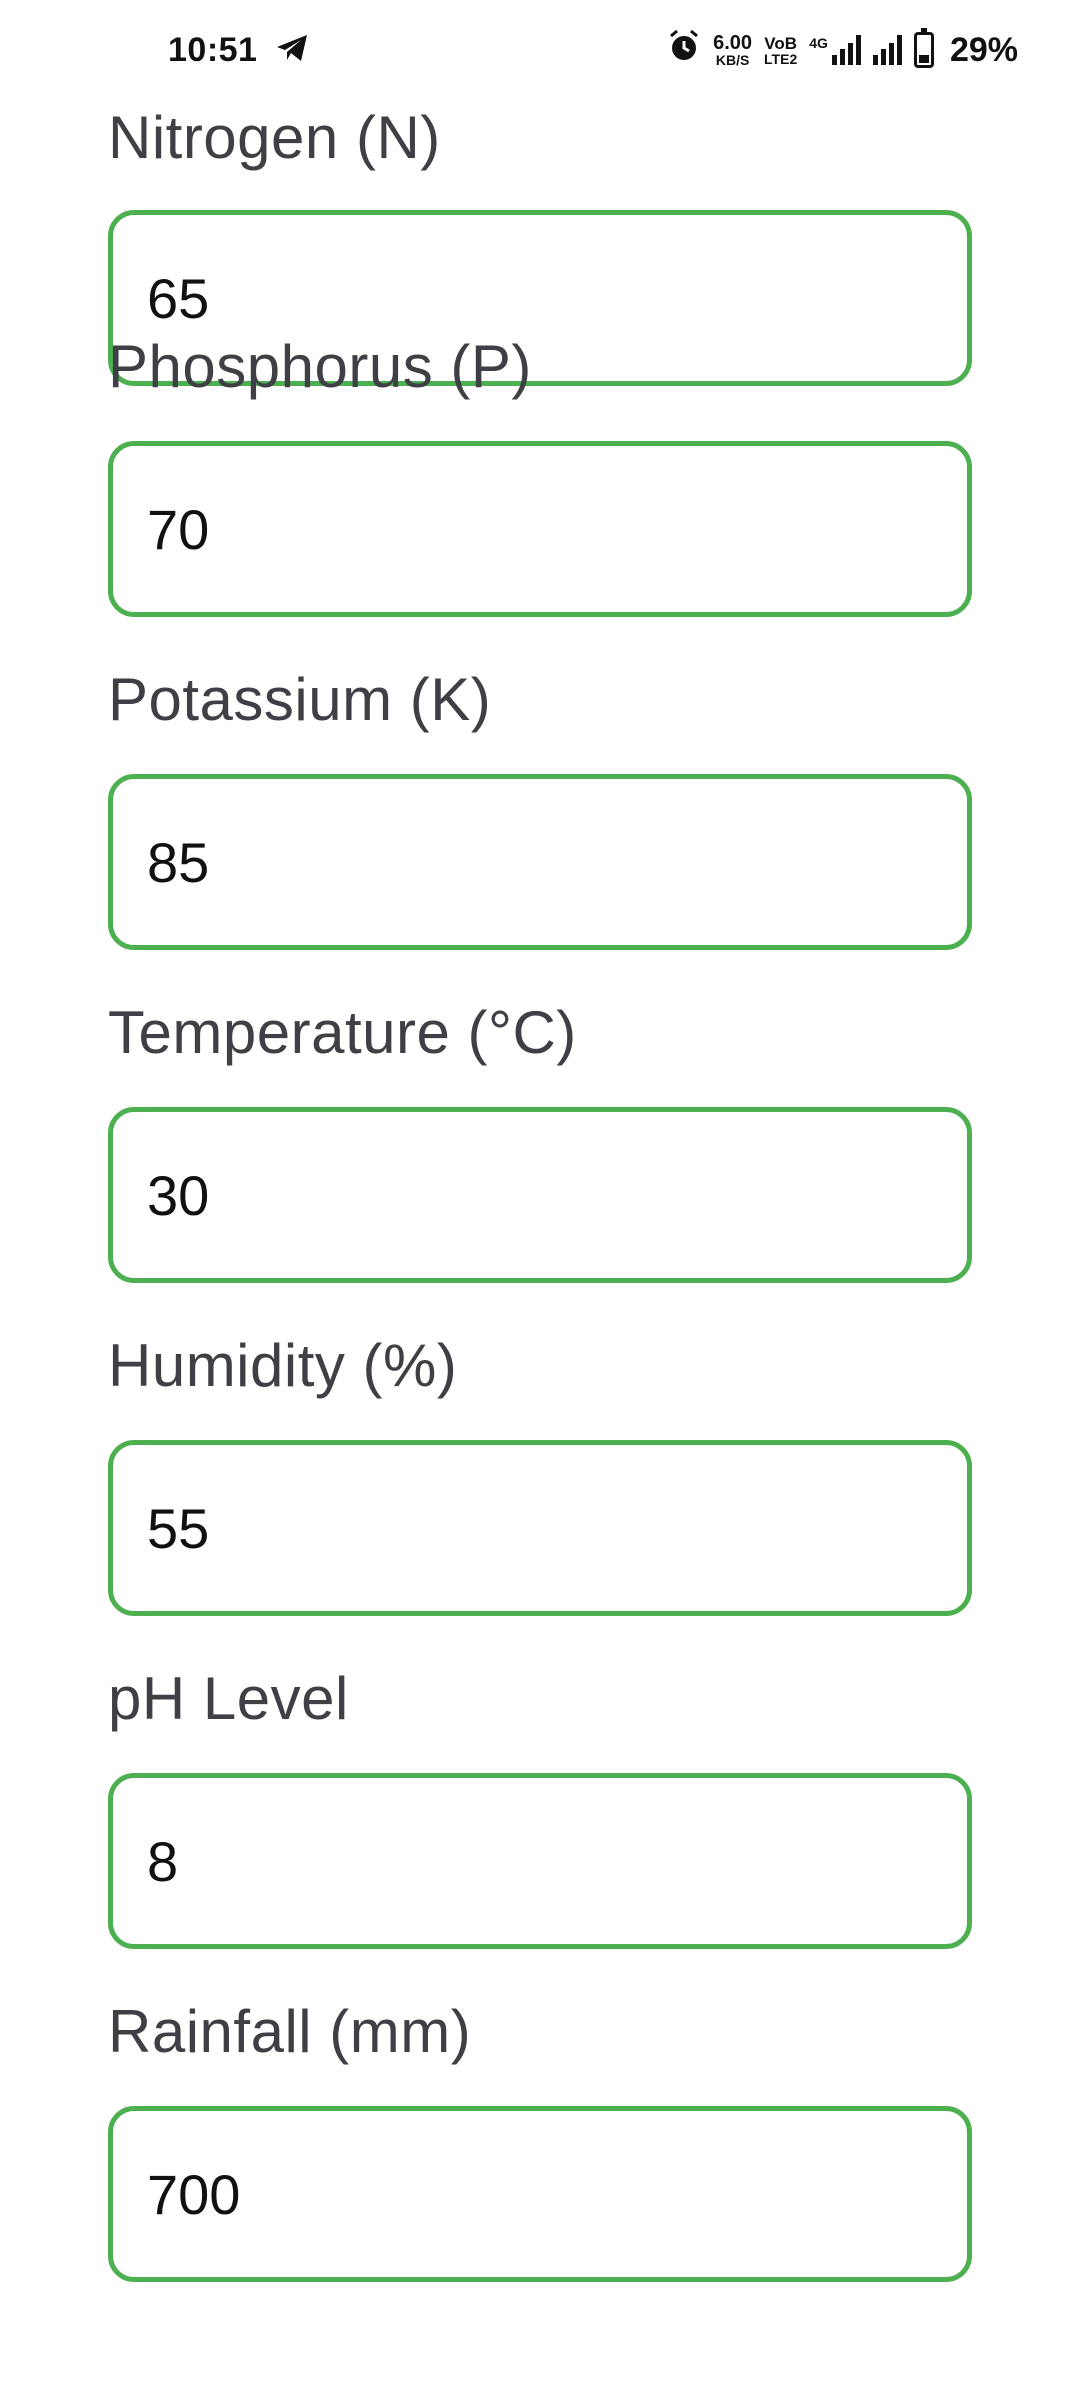 Image resolution: width=1080 pixels, height=2400 pixels. What do you see at coordinates (320, 366) in the screenshot?
I see `field-label: Phosphorus (P)` at bounding box center [320, 366].